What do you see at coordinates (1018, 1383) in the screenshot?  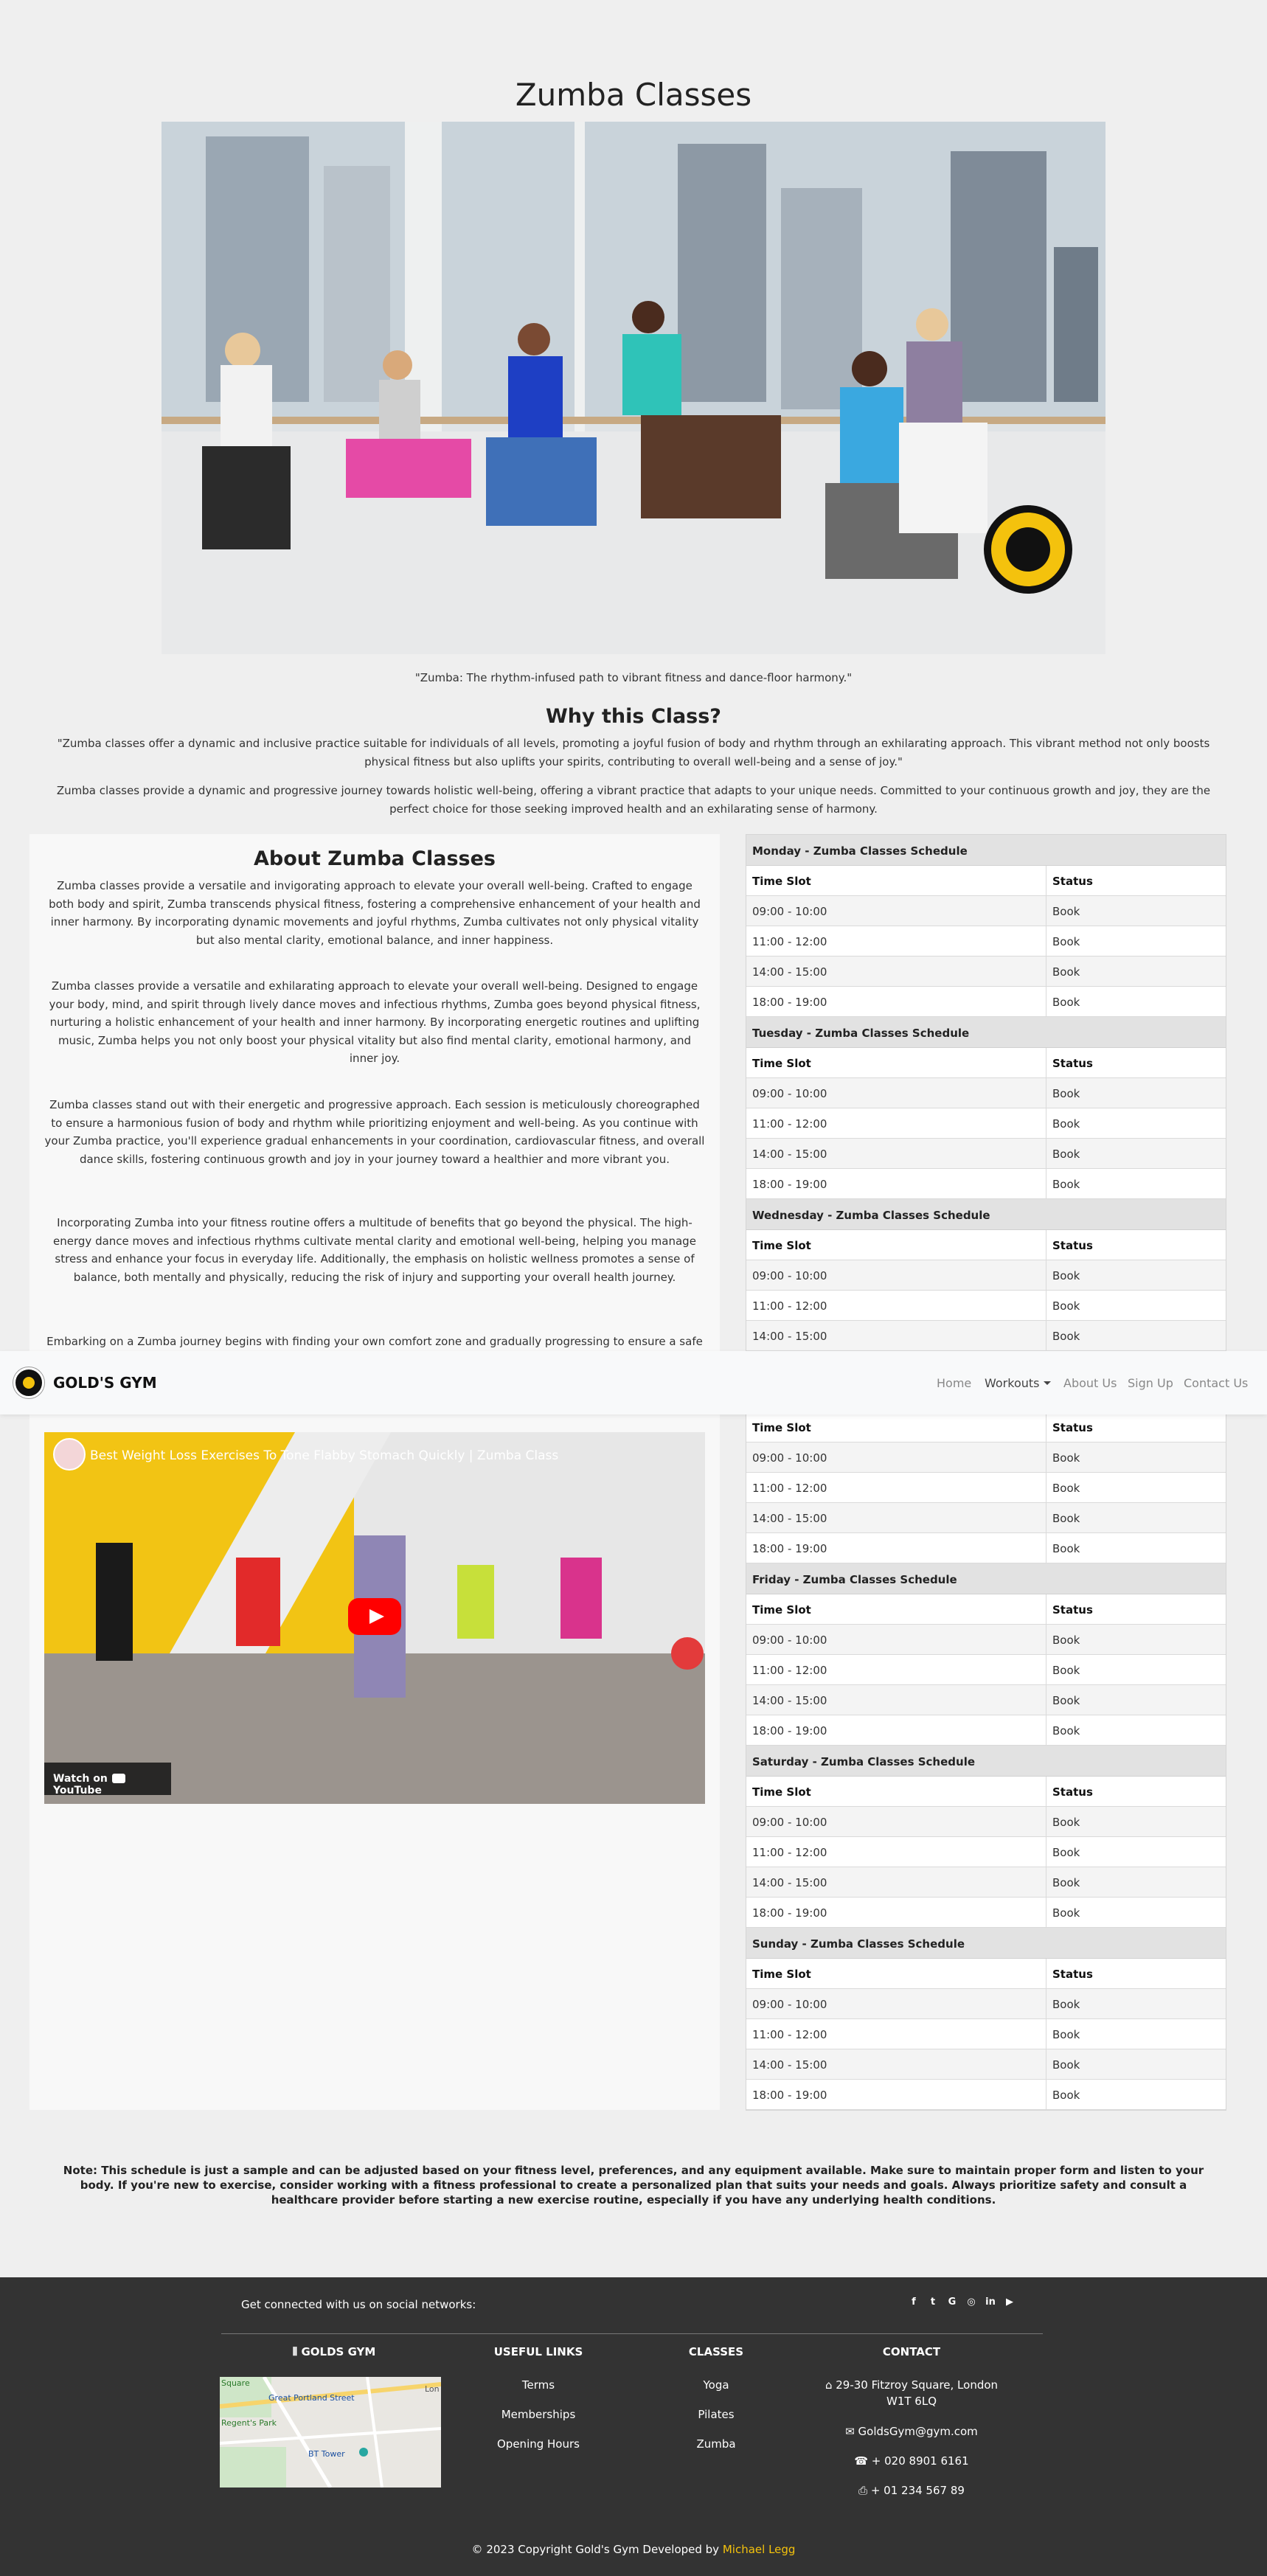 I see `nav-workouts: Workouts` at bounding box center [1018, 1383].